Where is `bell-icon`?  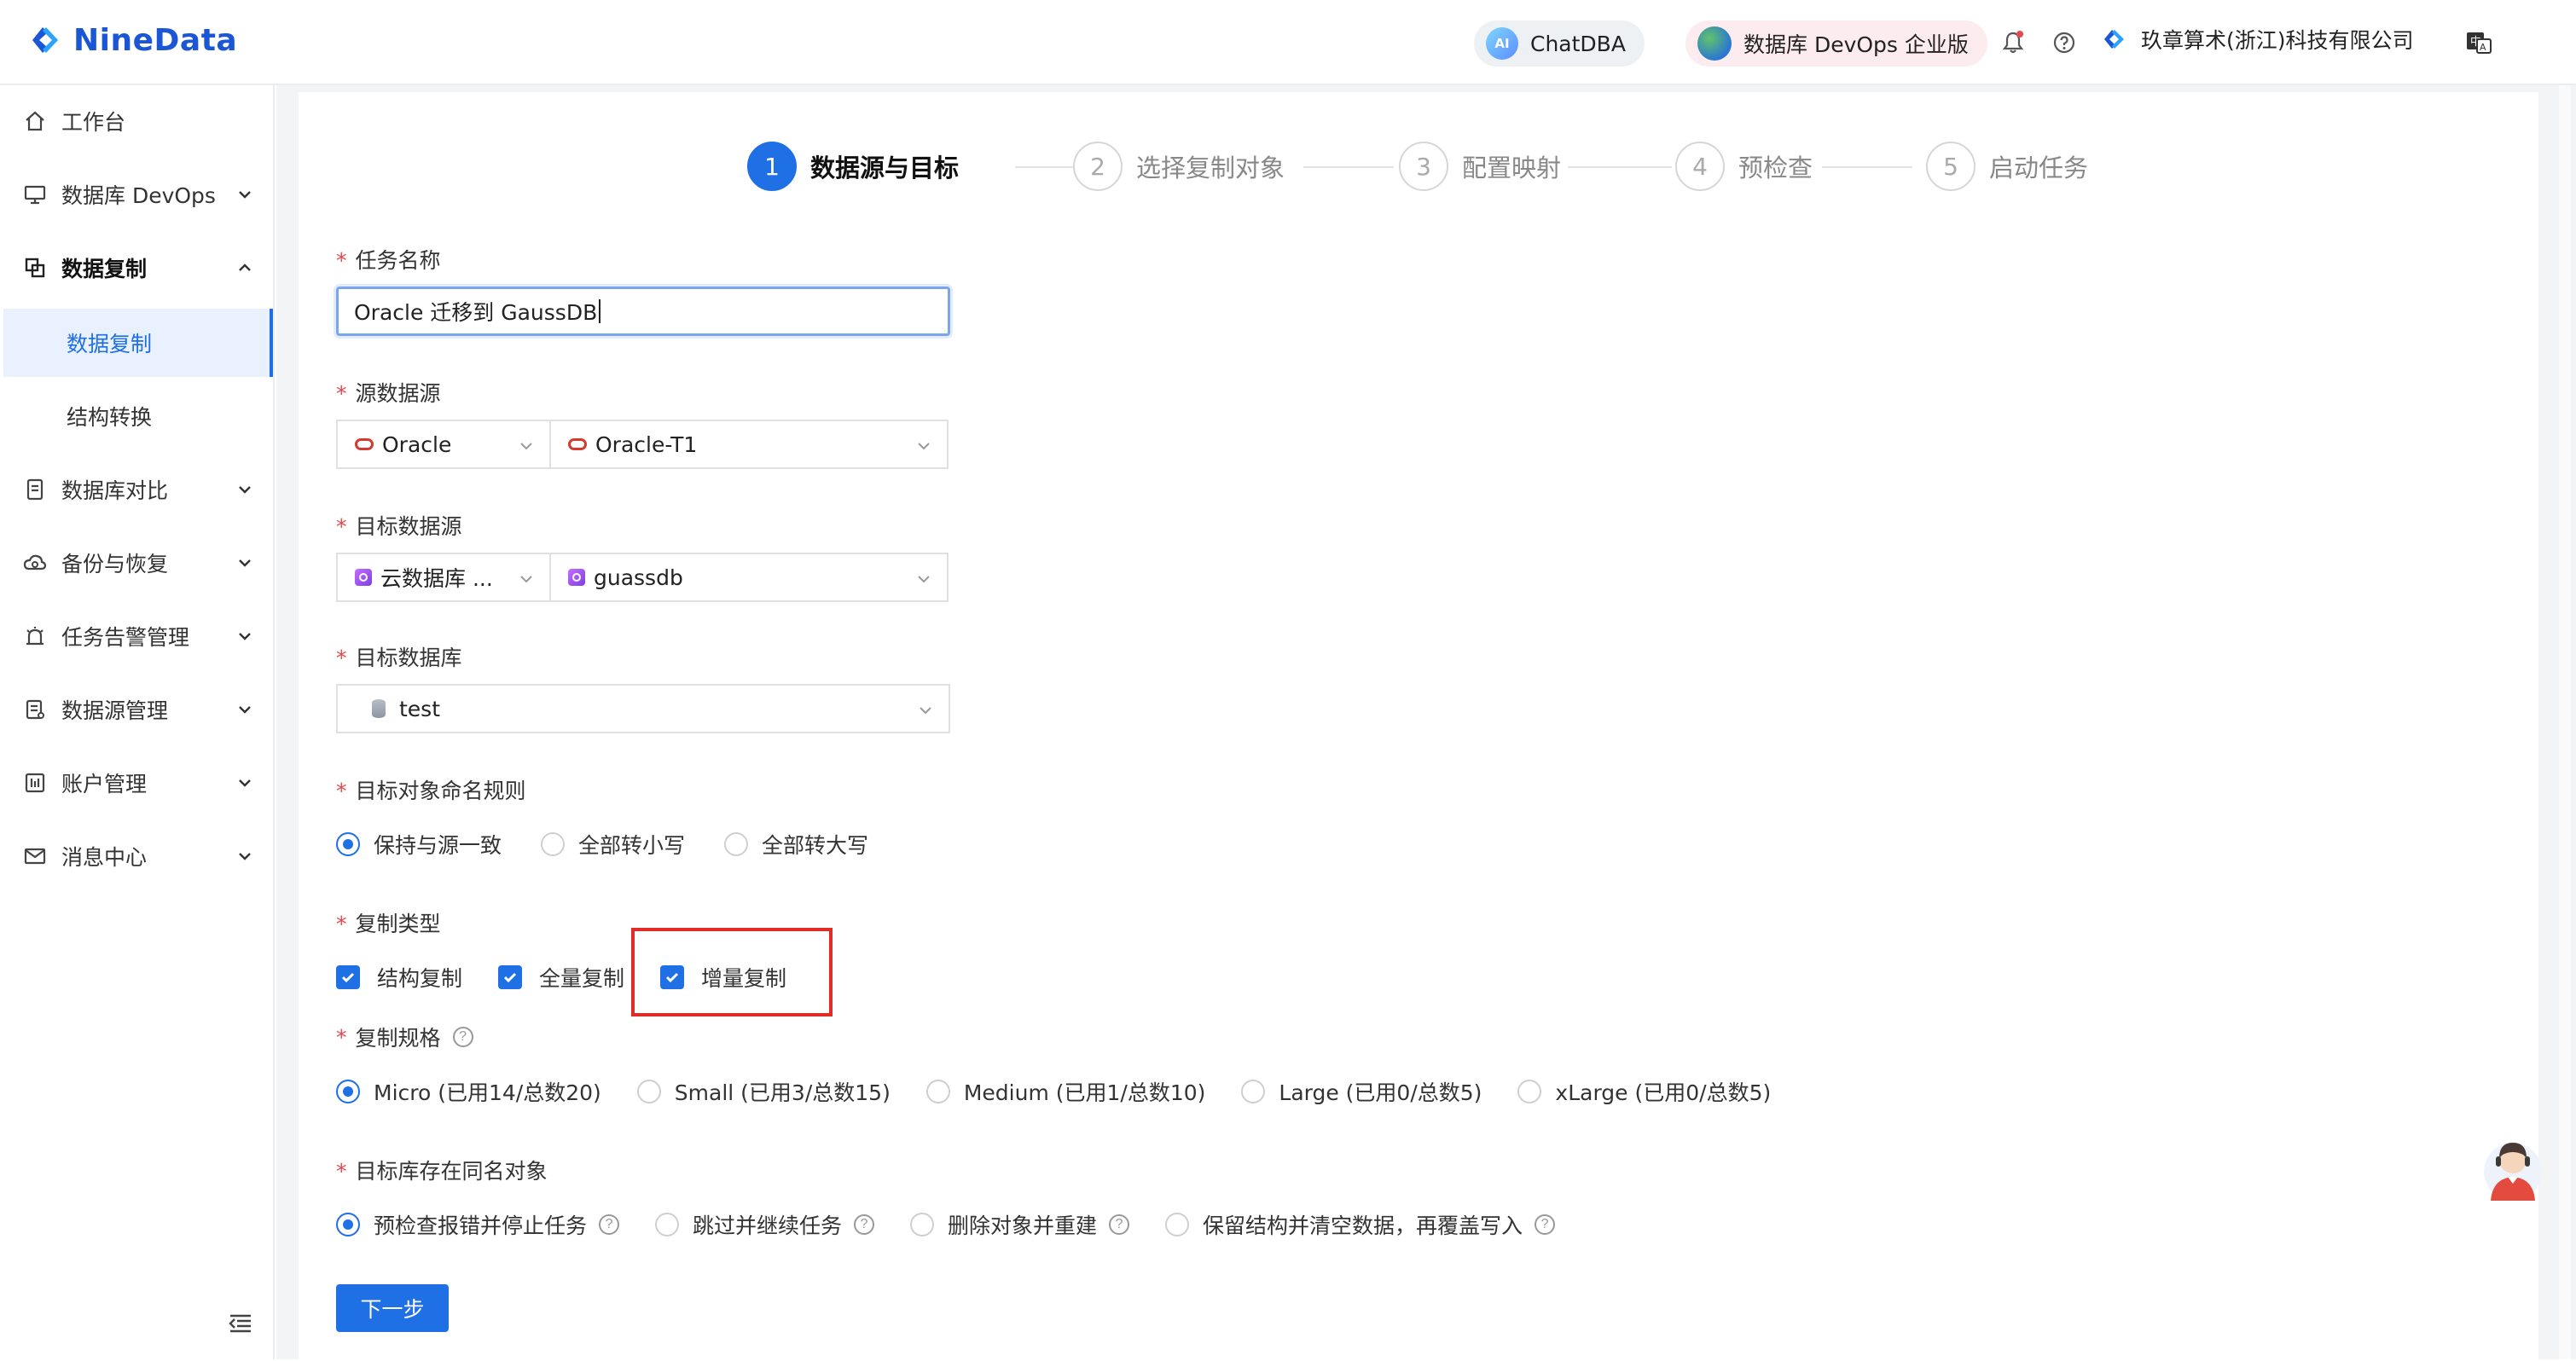 bell-icon is located at coordinates (2013, 43).